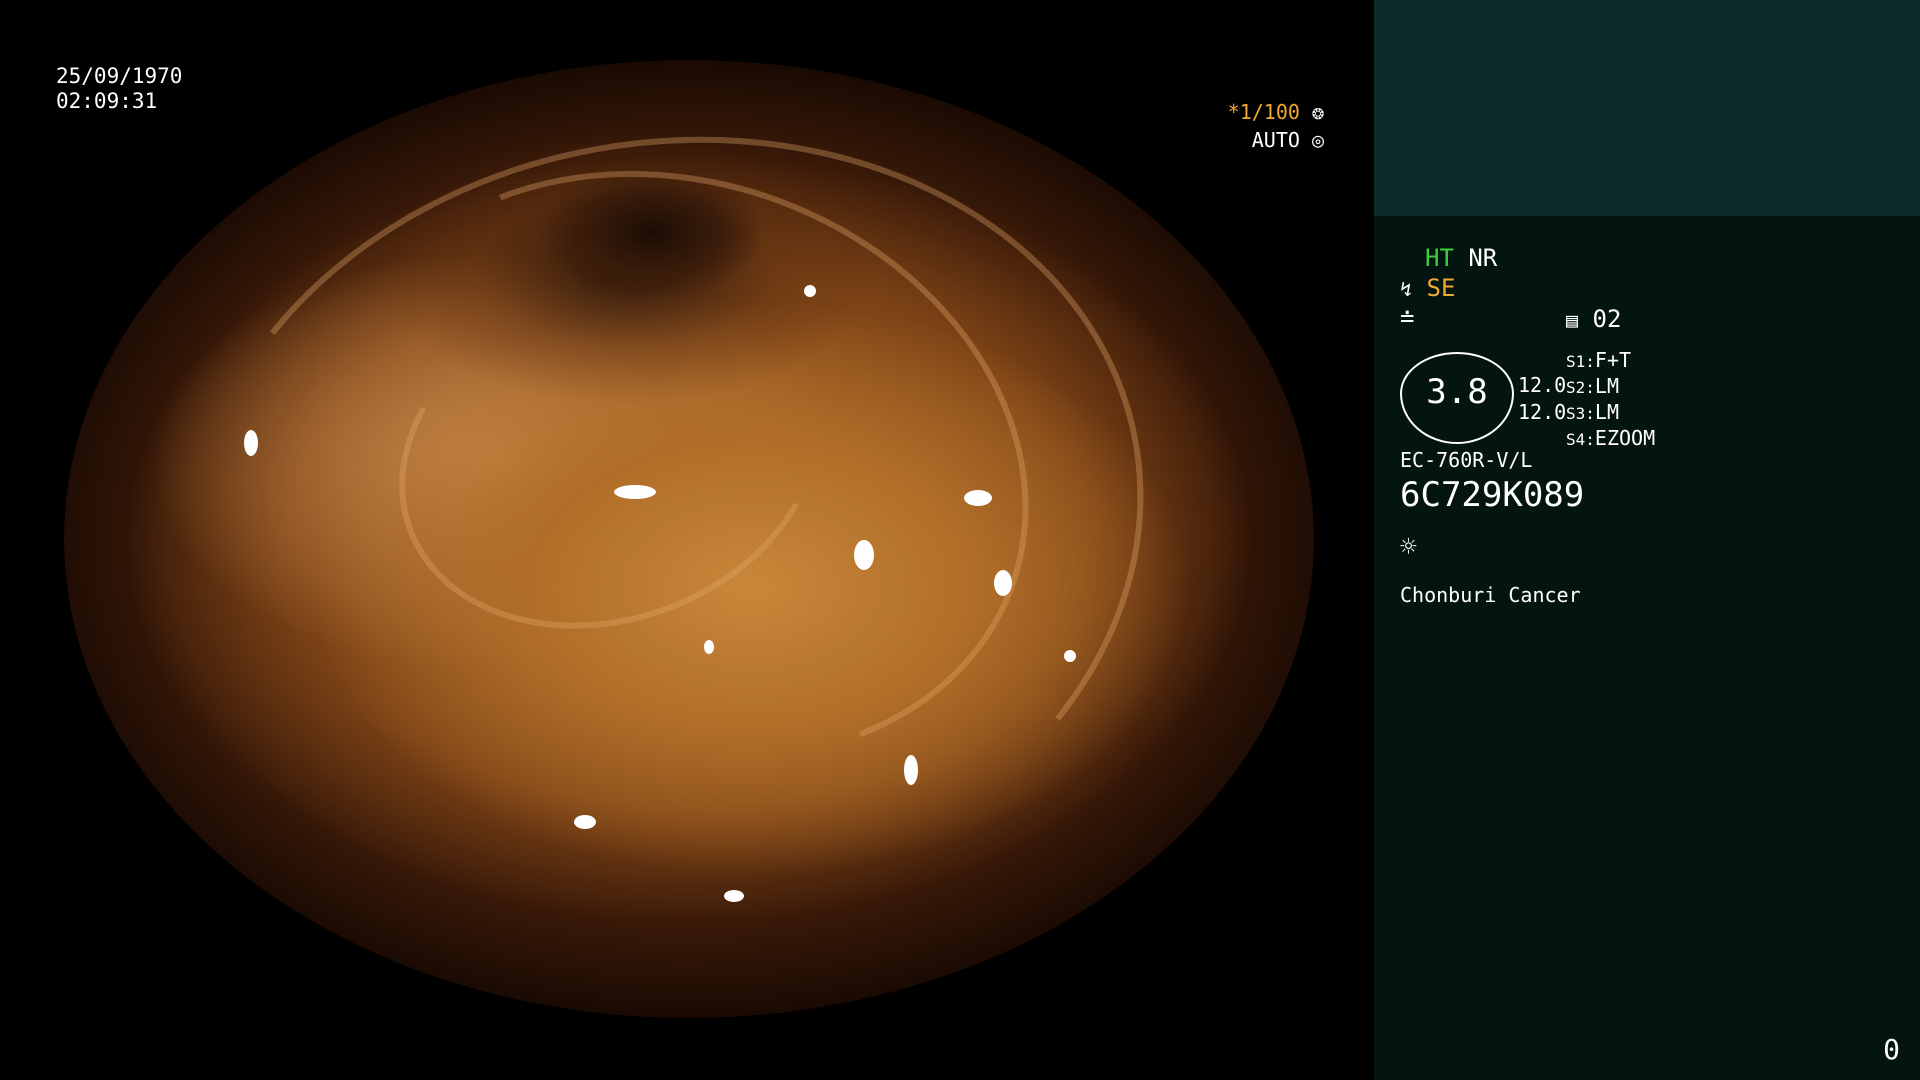 The image size is (1920, 1080). What do you see at coordinates (1492, 495) in the screenshot?
I see `scope-serial: 6C729K089` at bounding box center [1492, 495].